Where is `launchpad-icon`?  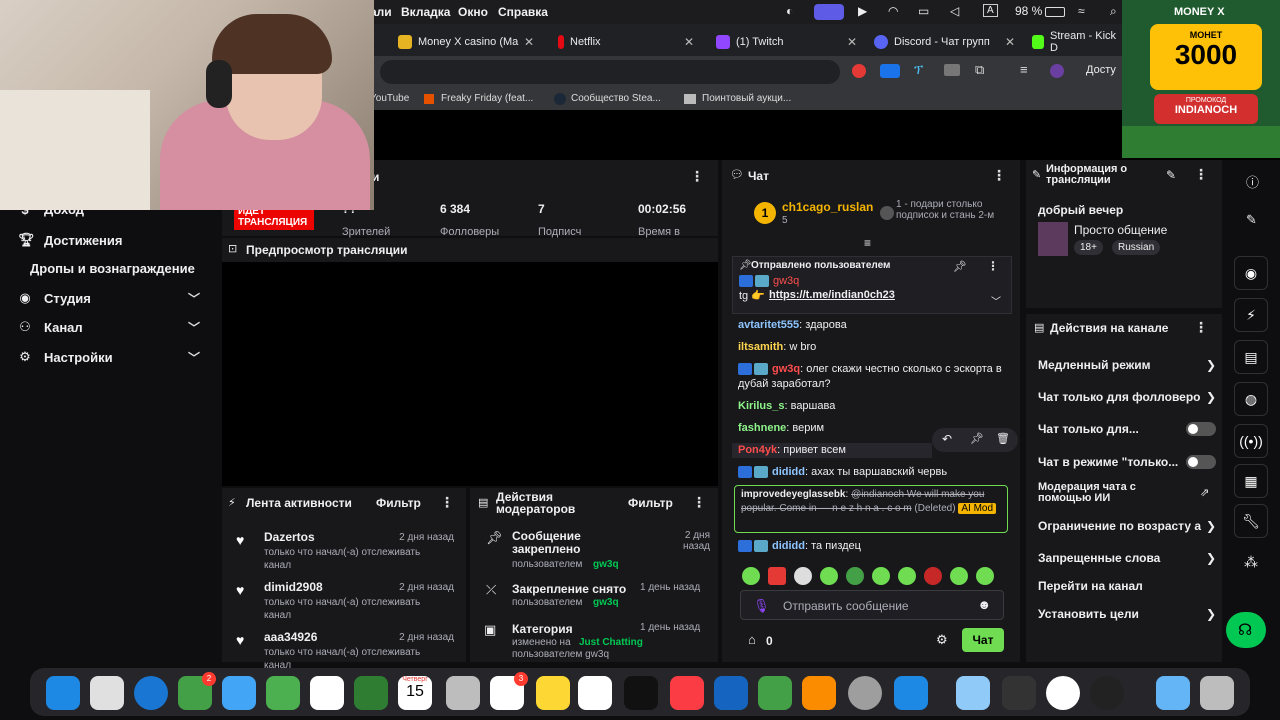
launchpad-icon is located at coordinates (107, 693).